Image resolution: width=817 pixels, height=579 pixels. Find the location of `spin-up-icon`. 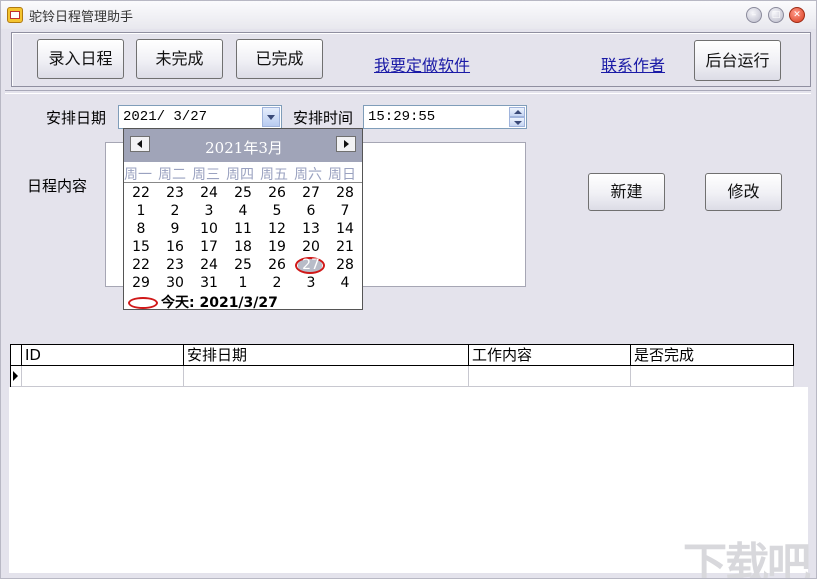

spin-up-icon is located at coordinates (517, 112).